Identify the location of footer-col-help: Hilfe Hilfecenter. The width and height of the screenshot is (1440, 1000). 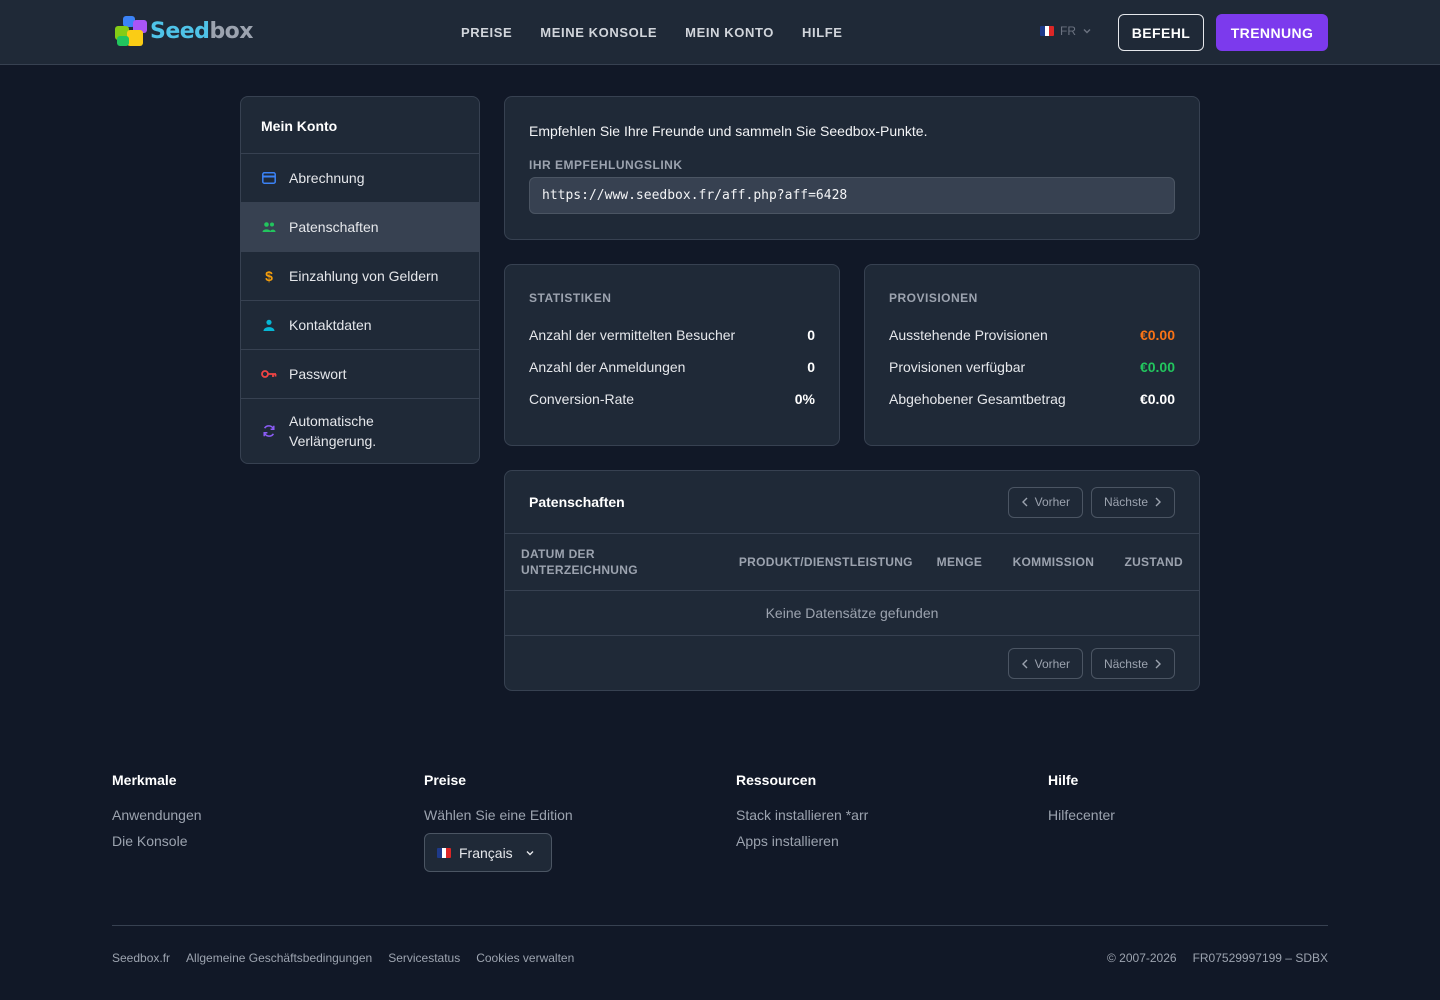
(1188, 822).